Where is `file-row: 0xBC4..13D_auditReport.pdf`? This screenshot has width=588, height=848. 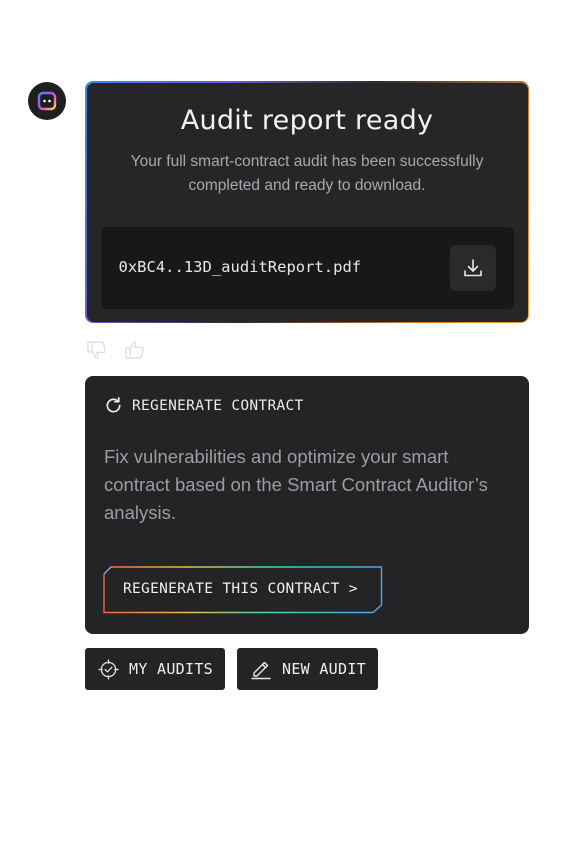 file-row: 0xBC4..13D_auditReport.pdf is located at coordinates (307, 267).